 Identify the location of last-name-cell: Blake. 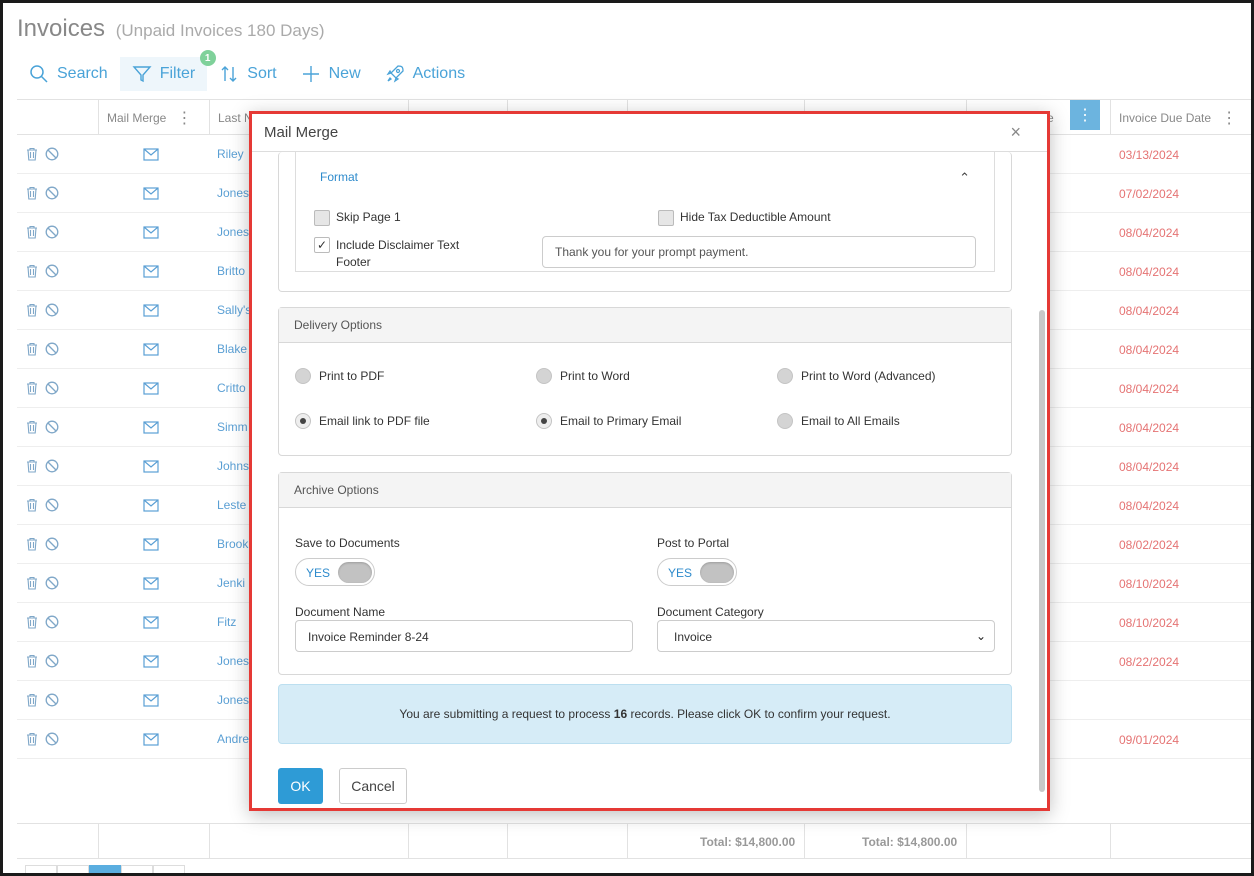
(232, 349).